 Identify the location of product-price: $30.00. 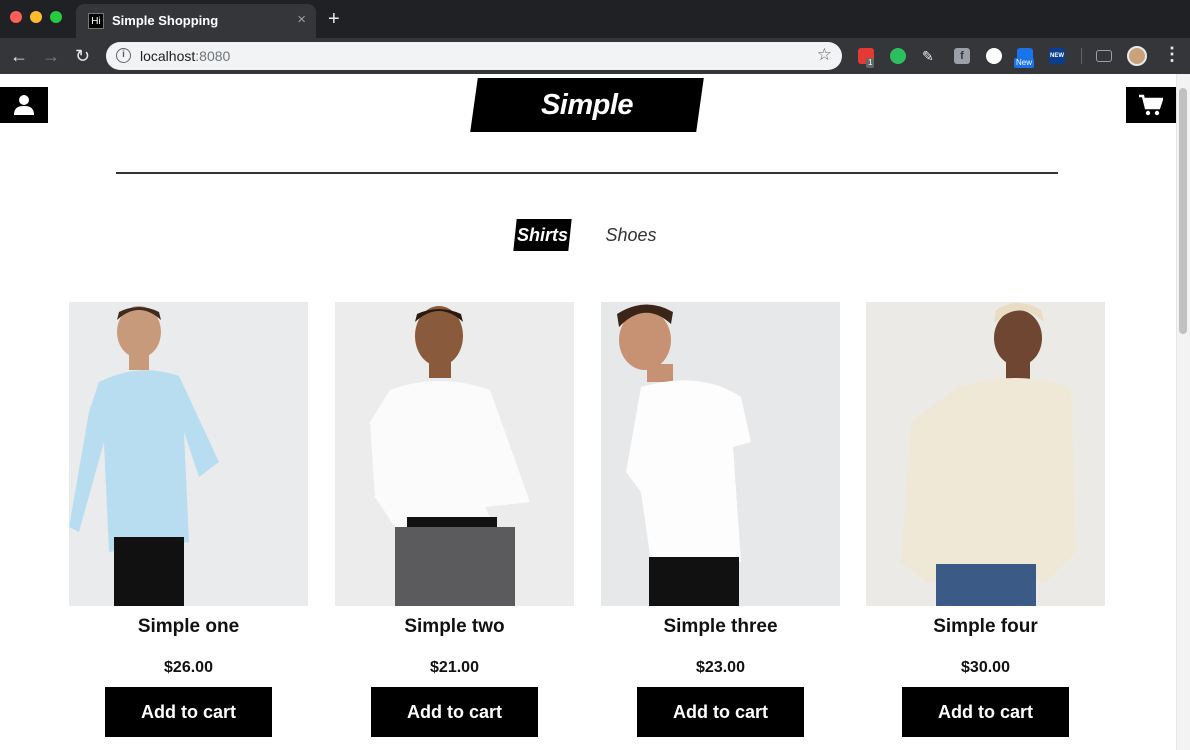
(985, 667).